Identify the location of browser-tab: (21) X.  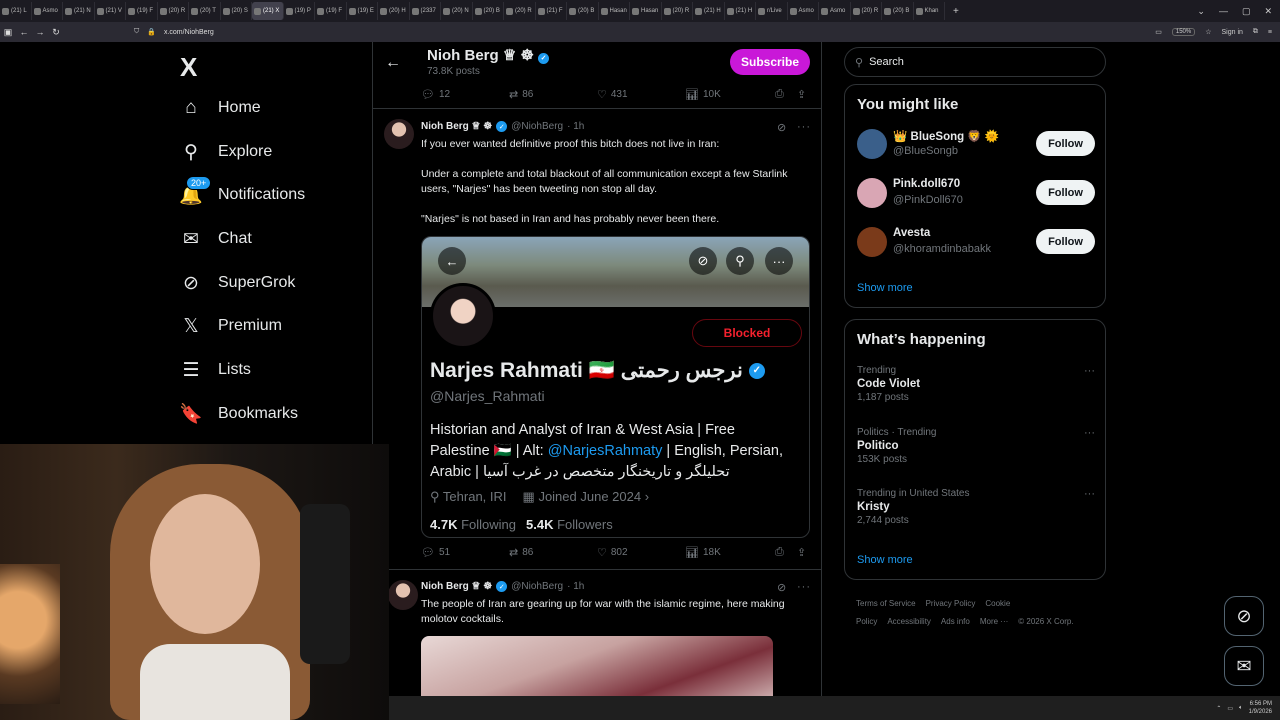
(268, 11).